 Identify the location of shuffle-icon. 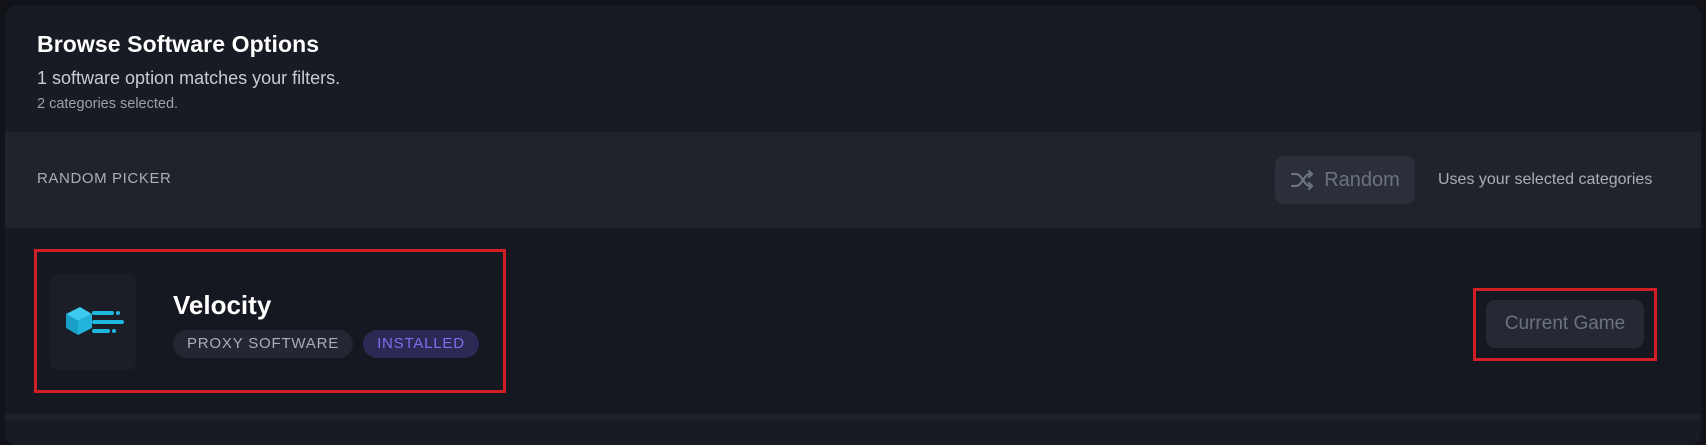
(1302, 180).